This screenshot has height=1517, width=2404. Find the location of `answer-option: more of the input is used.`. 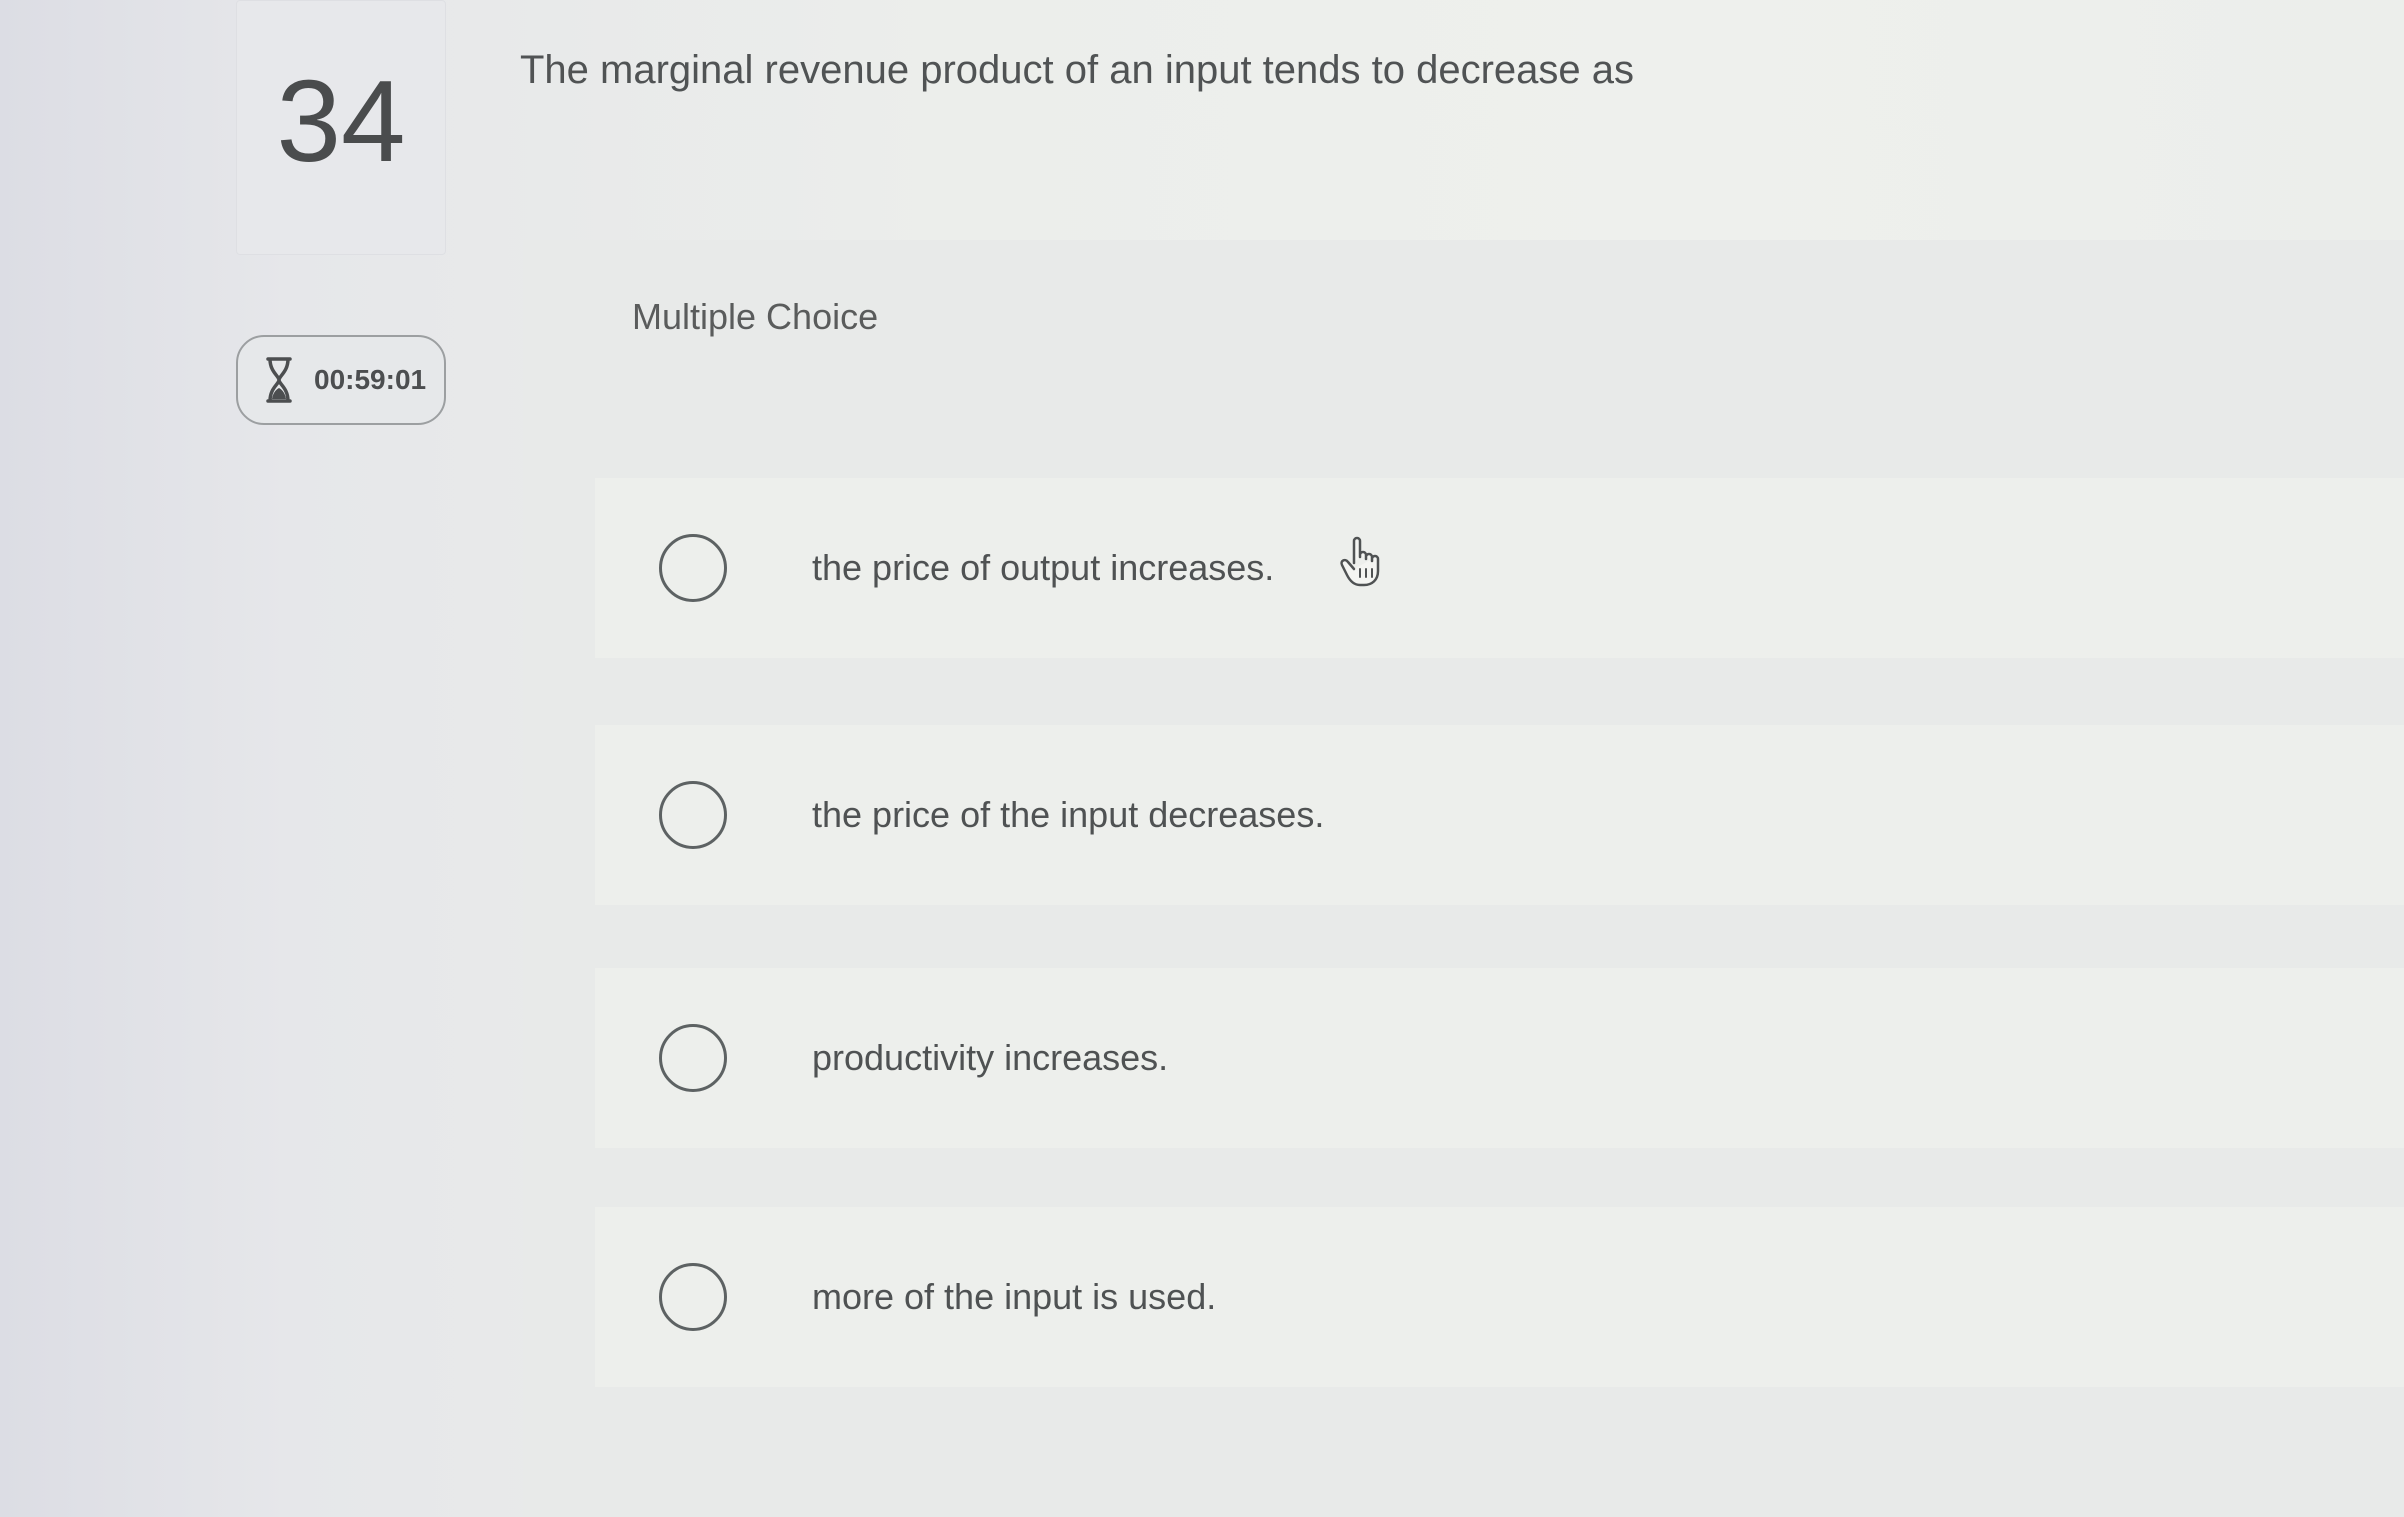

answer-option: more of the input is used. is located at coordinates (1499, 1297).